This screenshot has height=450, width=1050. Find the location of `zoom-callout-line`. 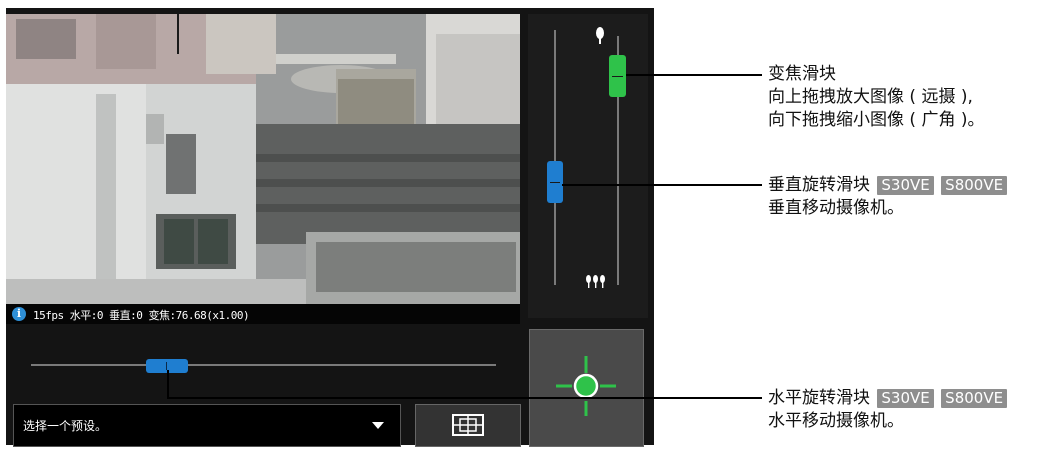

zoom-callout-line is located at coordinates (694, 75).